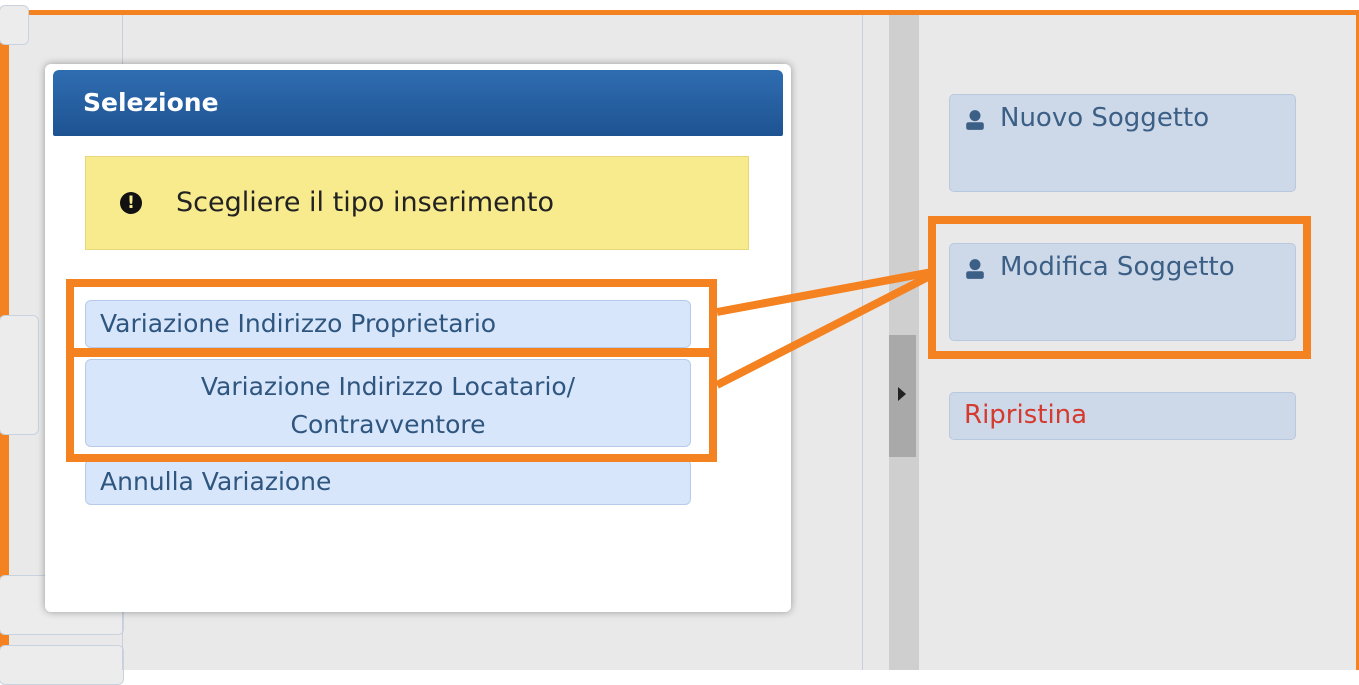 This screenshot has height=685, width=1359. I want to click on connector-lines, so click(824, 328).